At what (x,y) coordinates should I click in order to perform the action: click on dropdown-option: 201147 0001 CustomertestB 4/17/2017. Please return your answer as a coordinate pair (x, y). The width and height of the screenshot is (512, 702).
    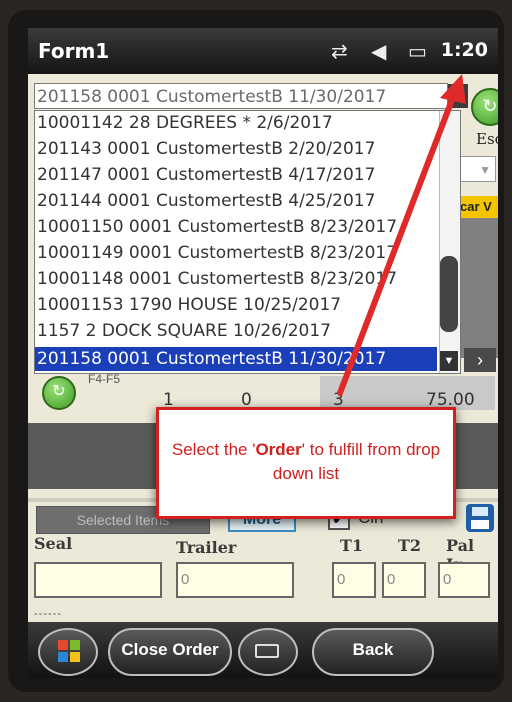
    Looking at the image, I should click on (236, 175).